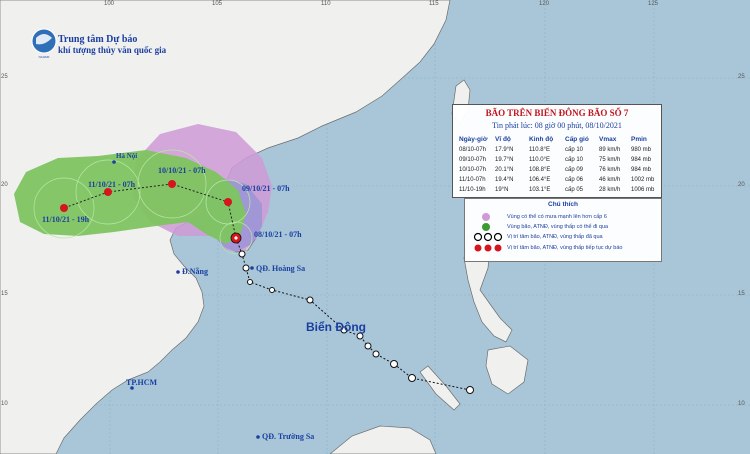 This screenshot has height=454, width=750. I want to click on bulletin-subtitle: Tin phát lúc: 08 giờ 00 phút, 08/10/2021, so click(557, 125).